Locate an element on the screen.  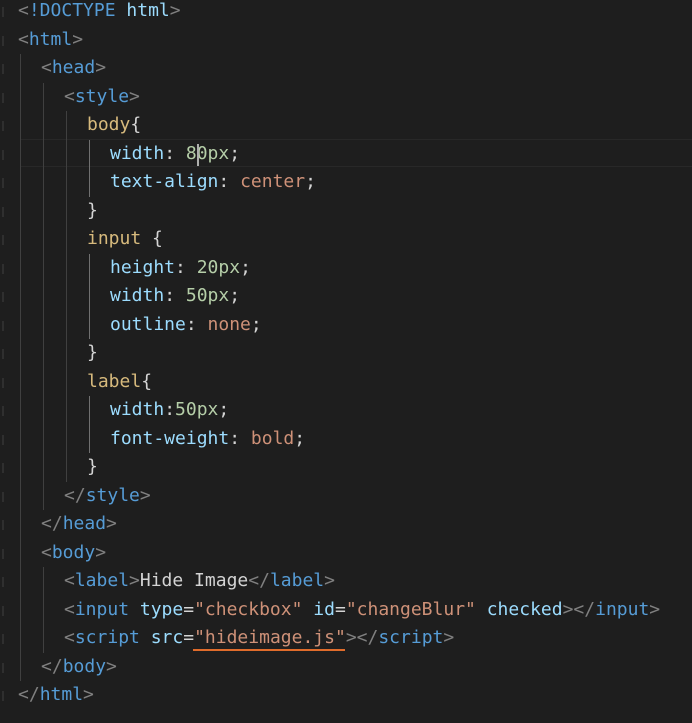
code-token: id is located at coordinates (324, 609).